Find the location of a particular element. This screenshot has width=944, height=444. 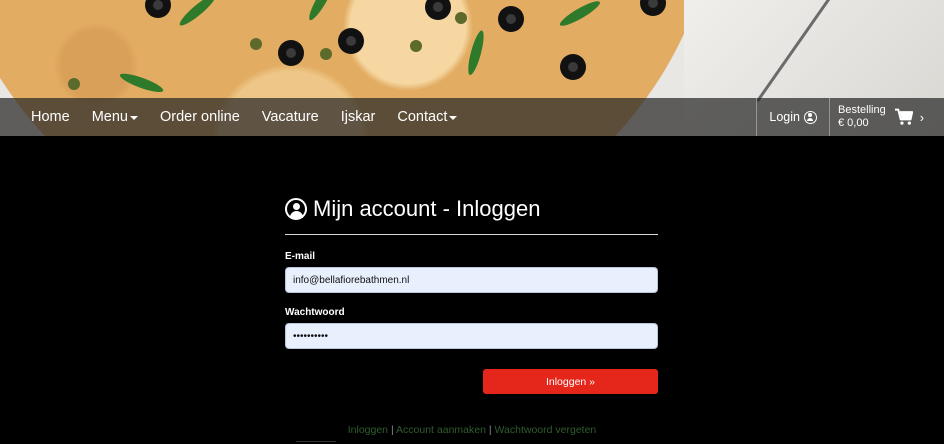

nav-item-label: Order online is located at coordinates (199, 117).